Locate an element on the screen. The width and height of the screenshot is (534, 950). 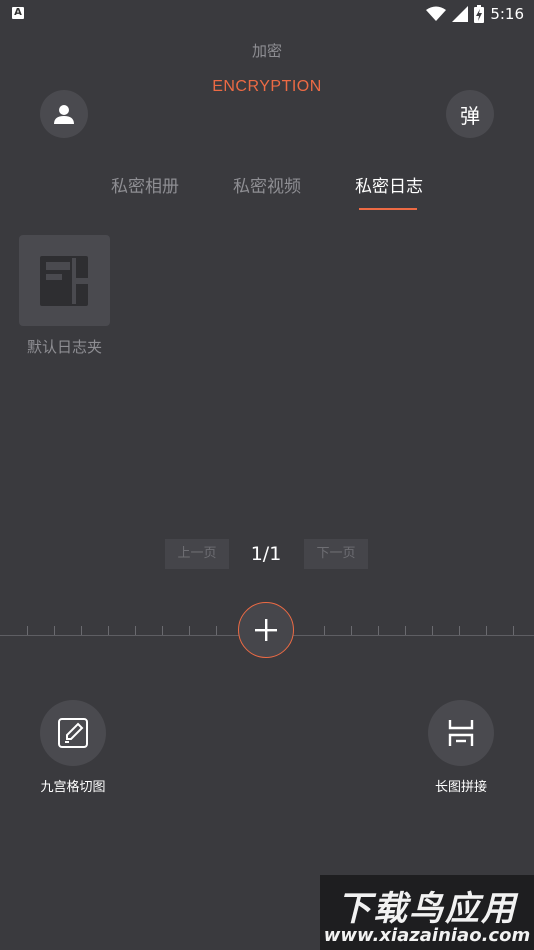
grid-cut-tool: 九宫格切图 is located at coordinates (73, 747).